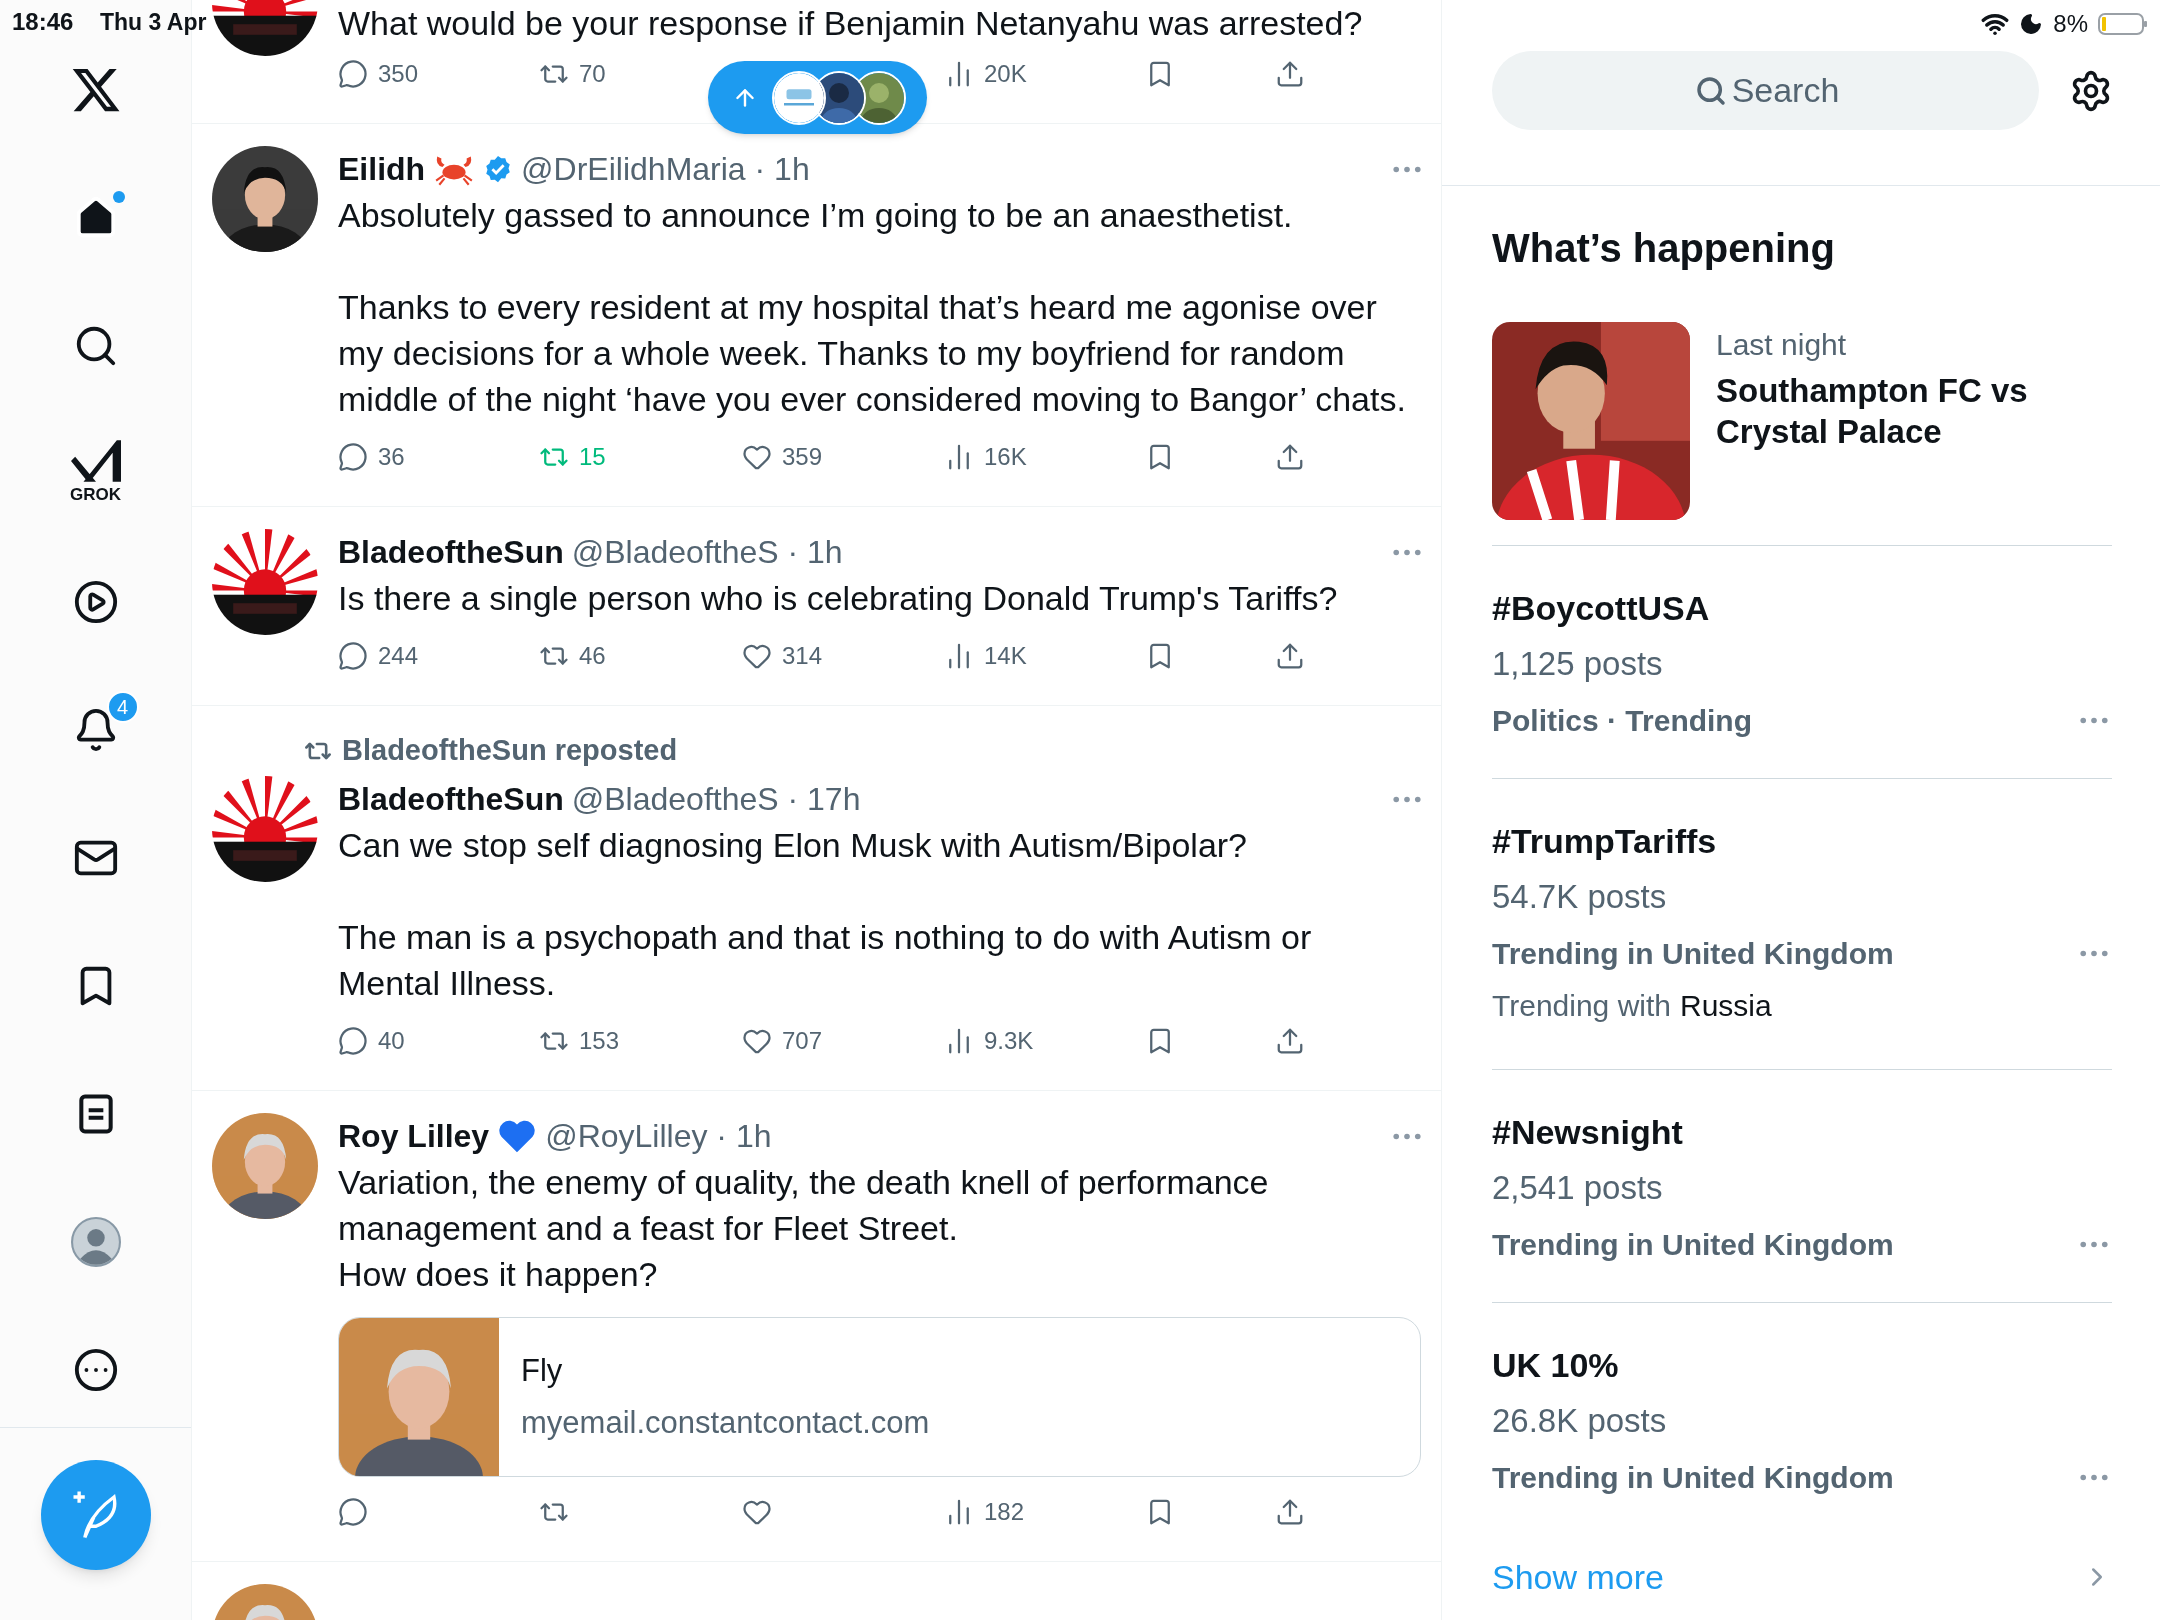  What do you see at coordinates (825, 914) in the screenshot?
I see `tweet-text: Can we stop self diagnosing Elon Musk with Autism/Bipolar? The man is a psychopath and that is nothing to do with Autism or Mental Illness.` at bounding box center [825, 914].